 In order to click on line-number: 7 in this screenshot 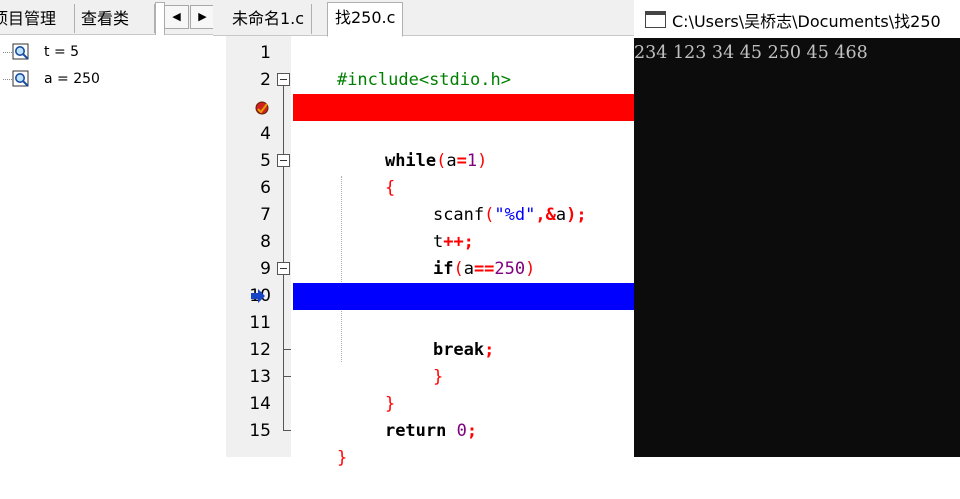, I will do `click(265, 215)`.